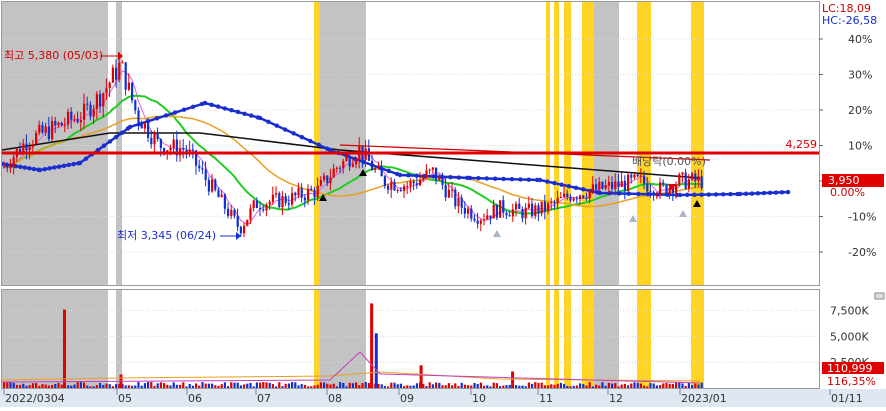  Describe the element at coordinates (119, 339) in the screenshot. I see `volume-highlight-band` at that location.